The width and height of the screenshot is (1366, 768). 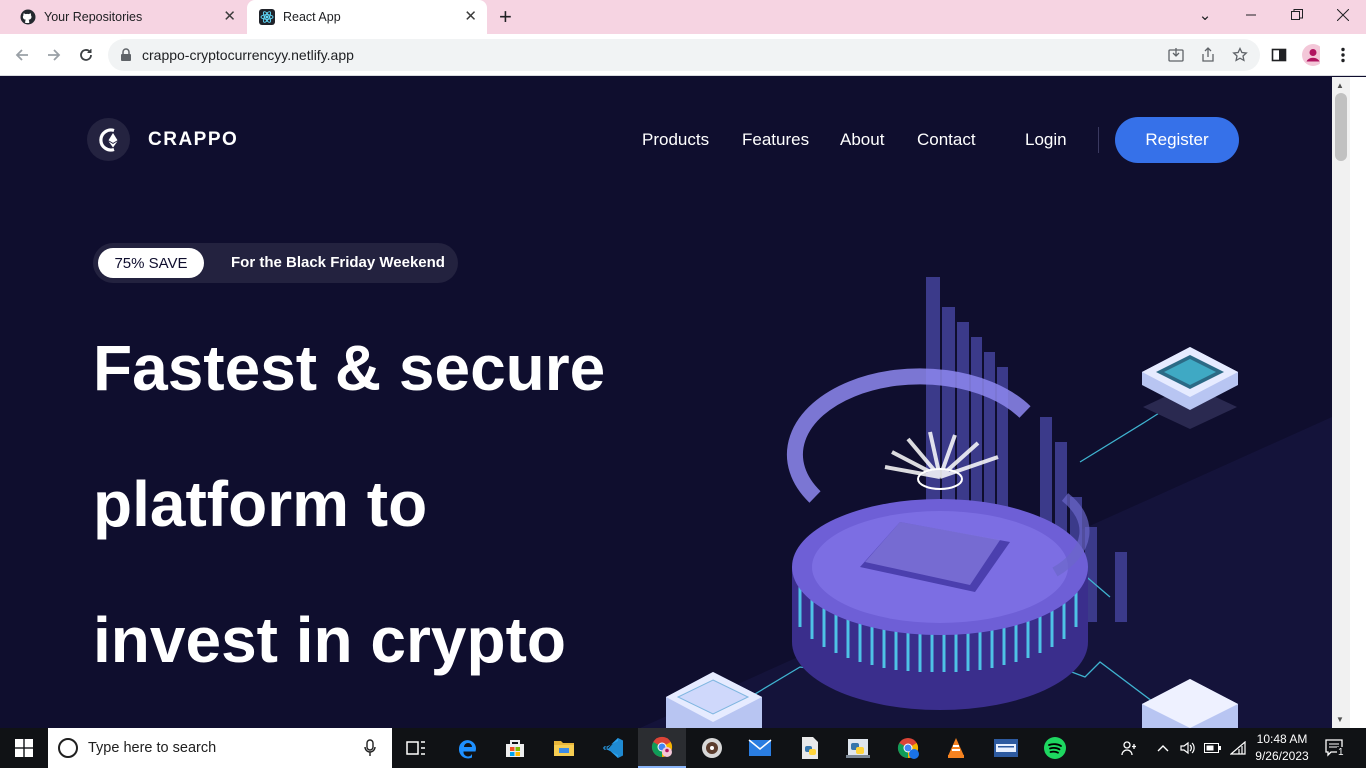 What do you see at coordinates (956, 748) in the screenshot?
I see `vlc-icon` at bounding box center [956, 748].